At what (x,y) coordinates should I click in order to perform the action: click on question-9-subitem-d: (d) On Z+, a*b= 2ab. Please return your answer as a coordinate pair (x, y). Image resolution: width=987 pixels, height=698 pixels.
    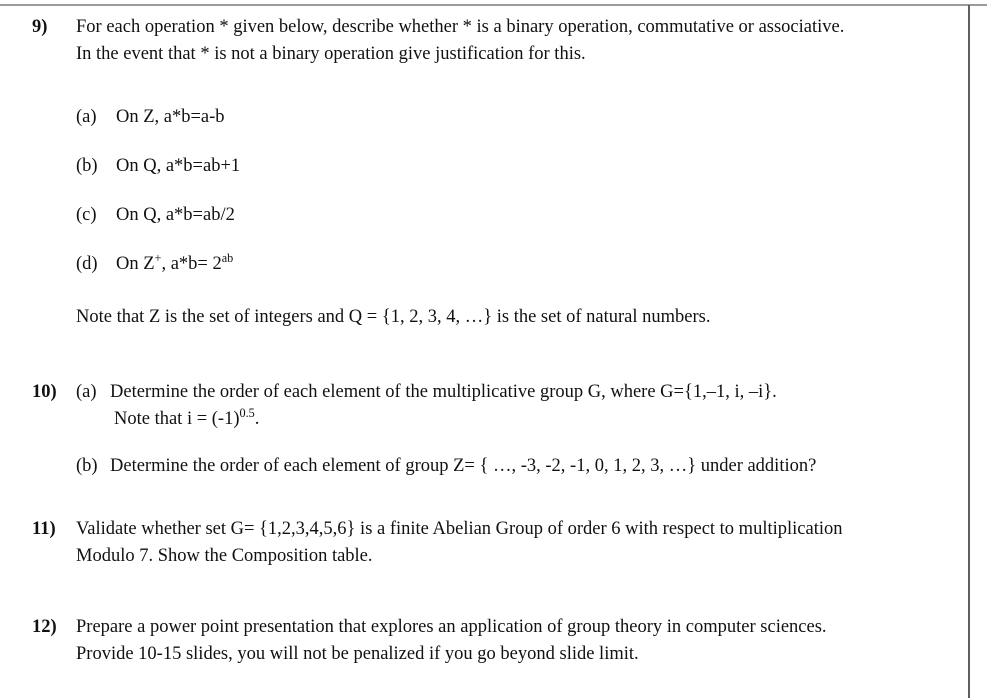
    Looking at the image, I should click on (504, 264).